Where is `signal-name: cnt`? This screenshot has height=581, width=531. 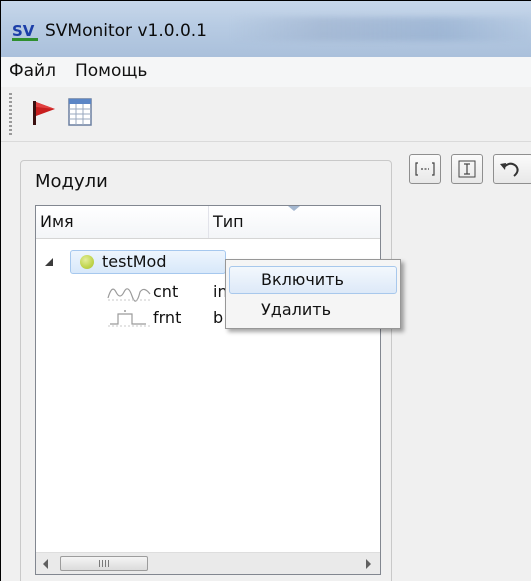 signal-name: cnt is located at coordinates (166, 291).